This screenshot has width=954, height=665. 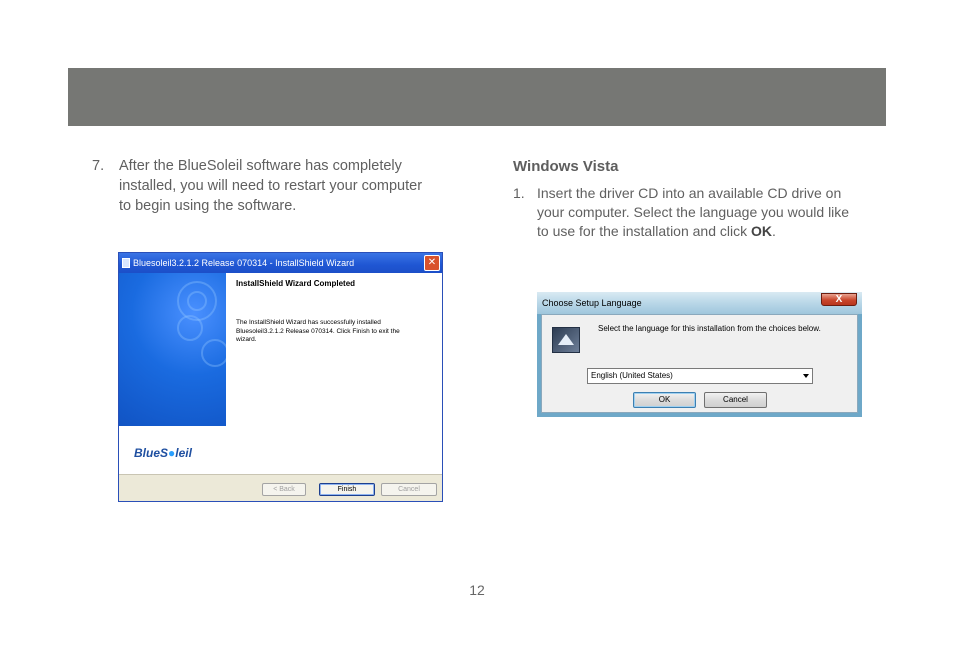 I want to click on section-title: Windows Vista, so click(x=566, y=166).